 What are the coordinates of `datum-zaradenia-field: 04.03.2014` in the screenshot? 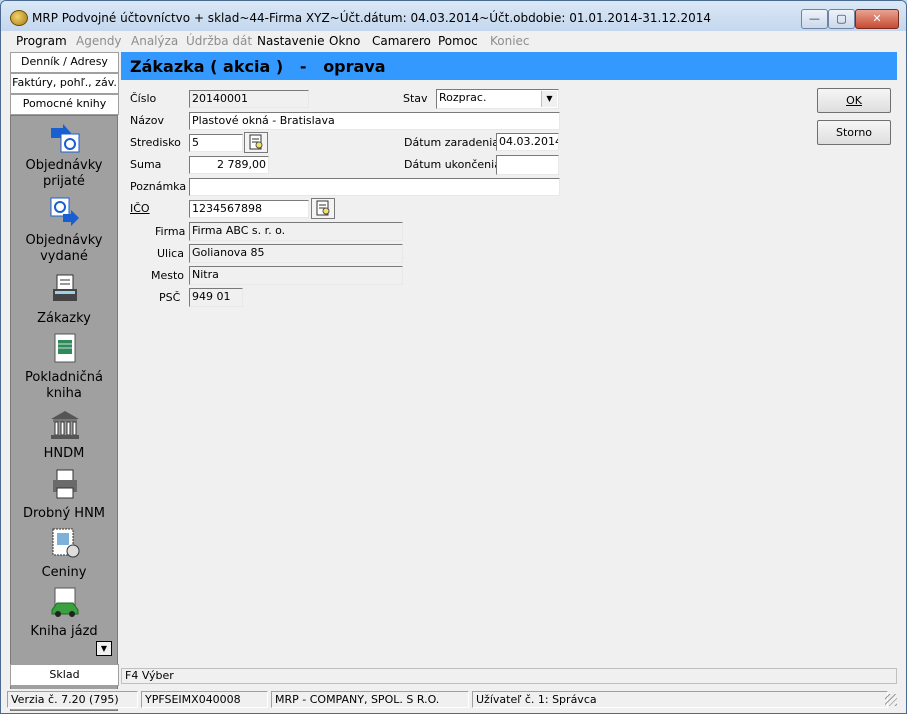 It's located at (527, 142).